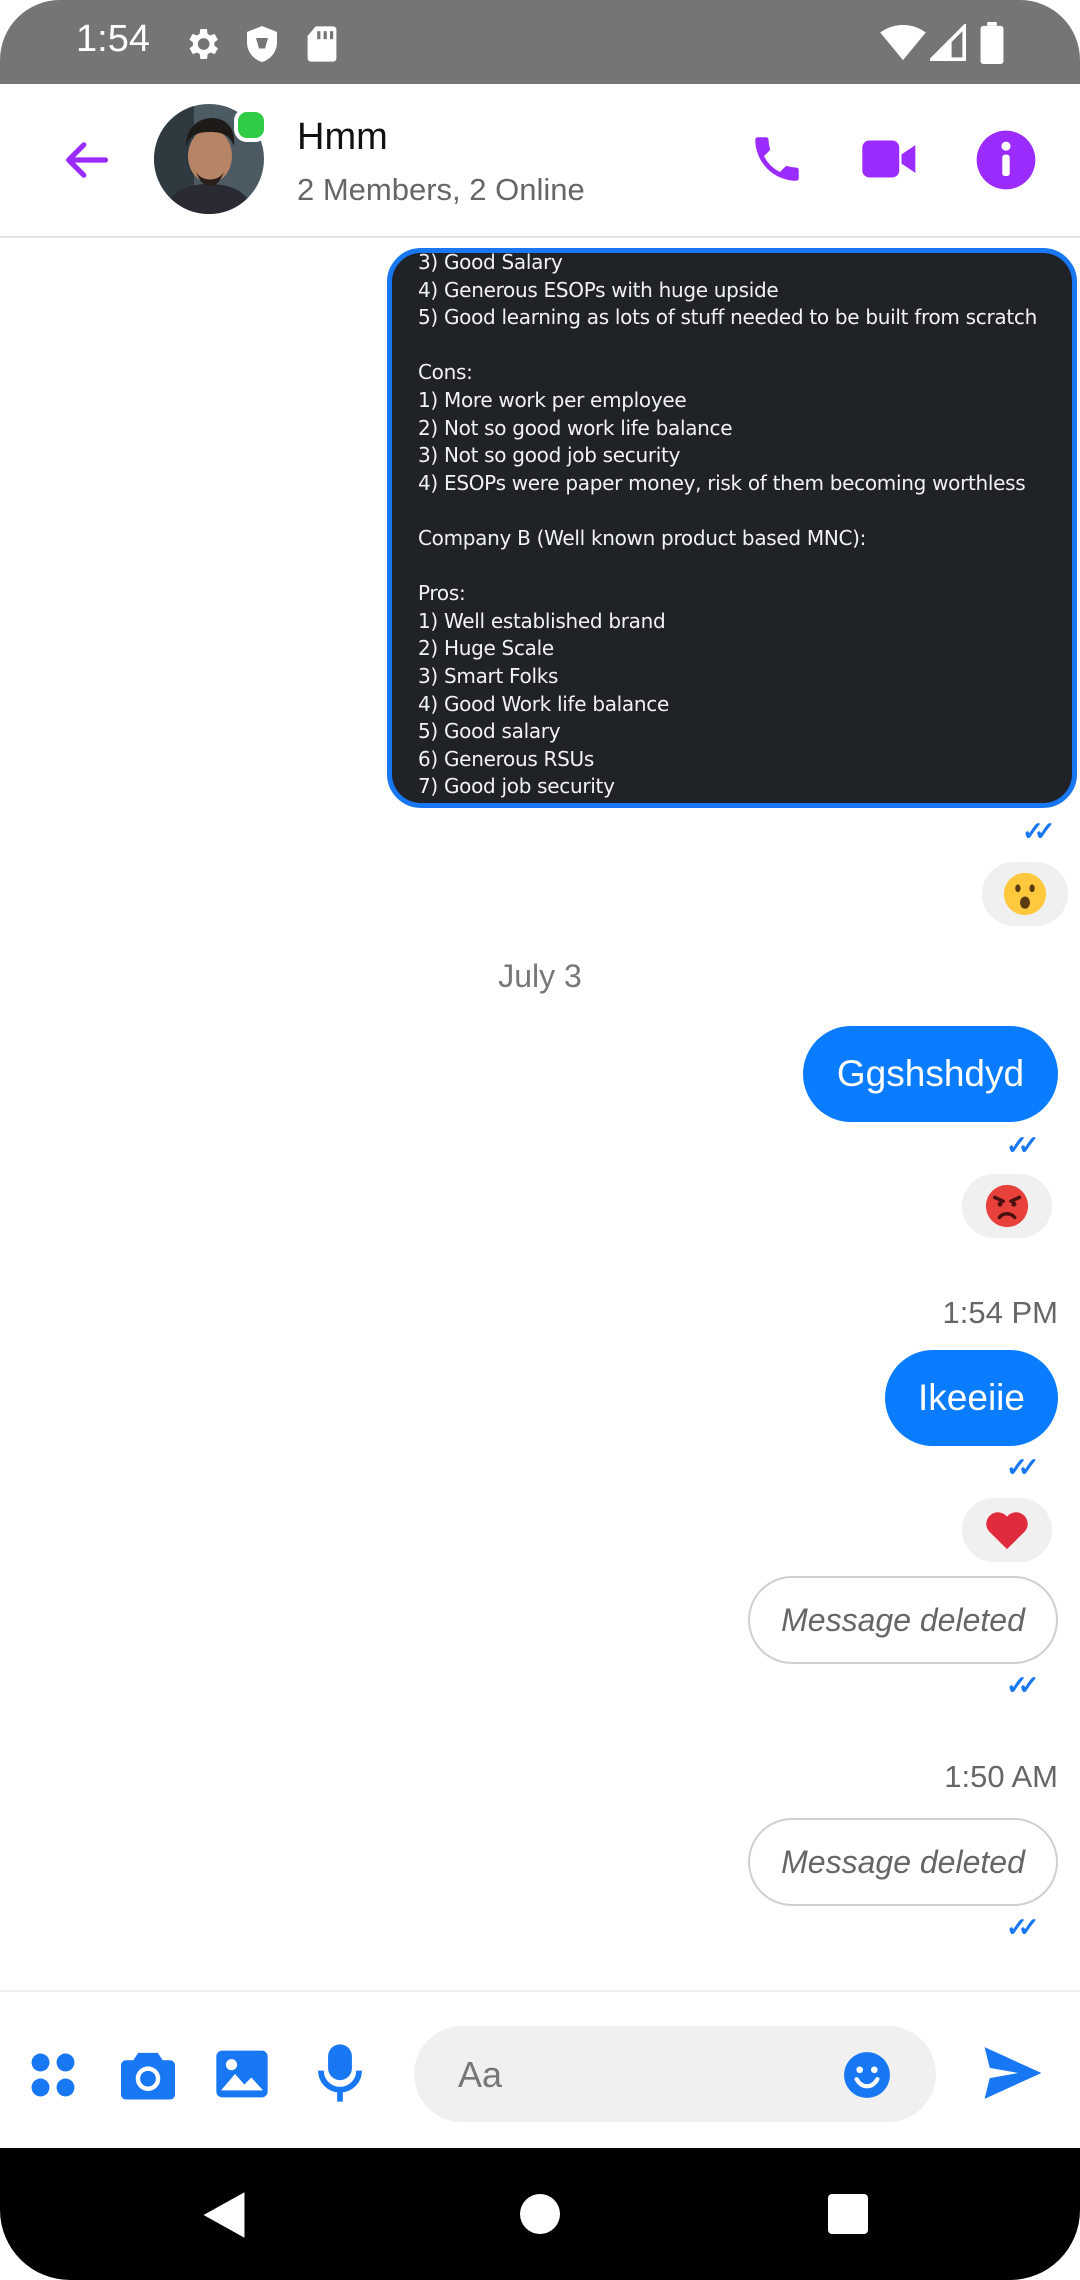  What do you see at coordinates (1013, 2073) in the screenshot?
I see `send-icon` at bounding box center [1013, 2073].